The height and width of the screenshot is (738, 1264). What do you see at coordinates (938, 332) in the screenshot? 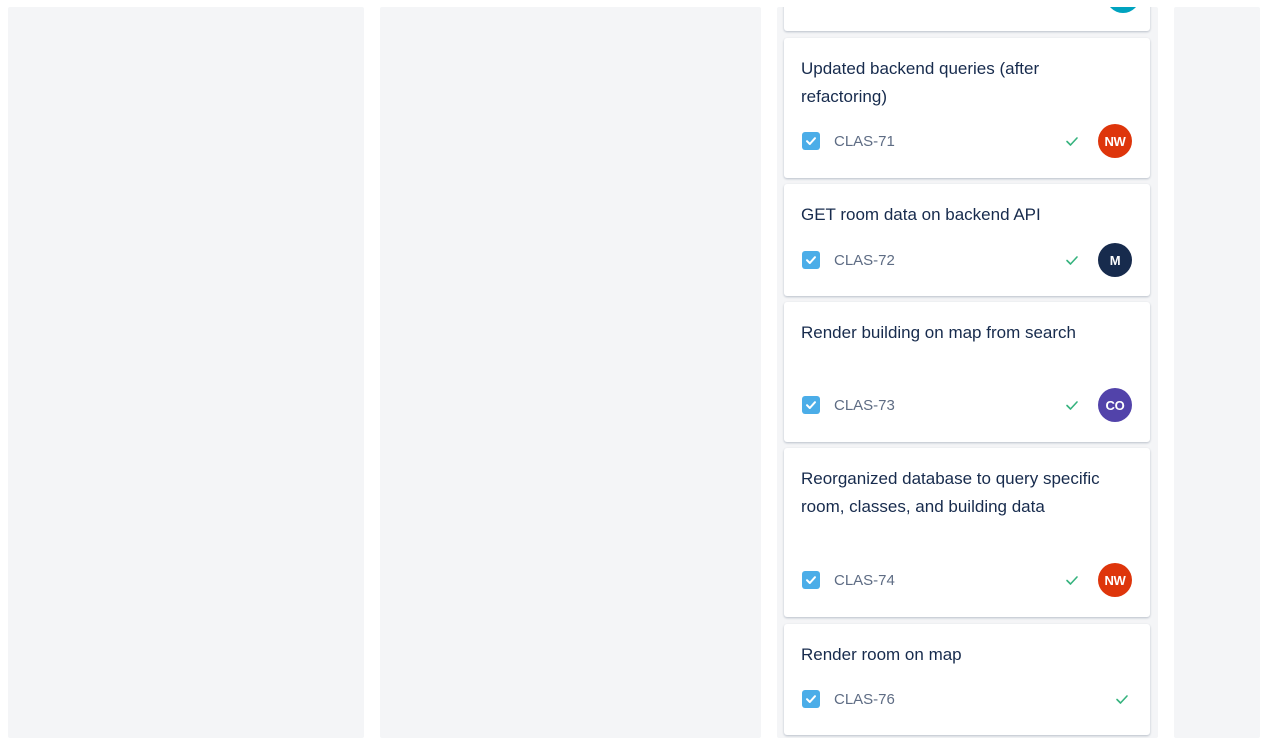
I see `card-title: Render building on map from search` at bounding box center [938, 332].